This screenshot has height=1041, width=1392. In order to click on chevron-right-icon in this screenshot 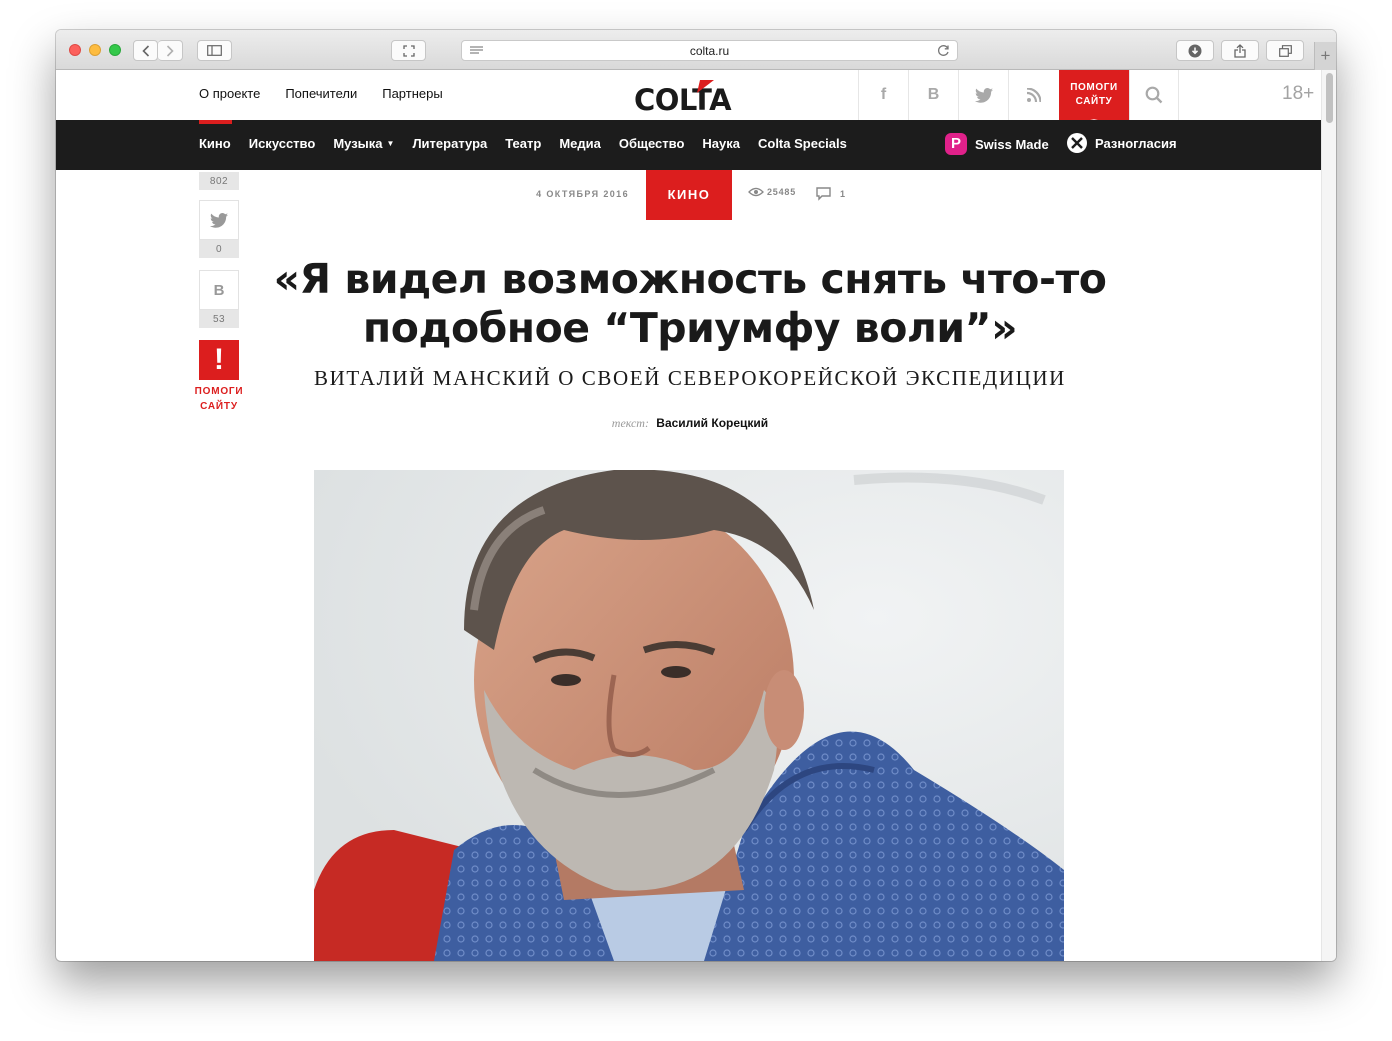, I will do `click(170, 50)`.